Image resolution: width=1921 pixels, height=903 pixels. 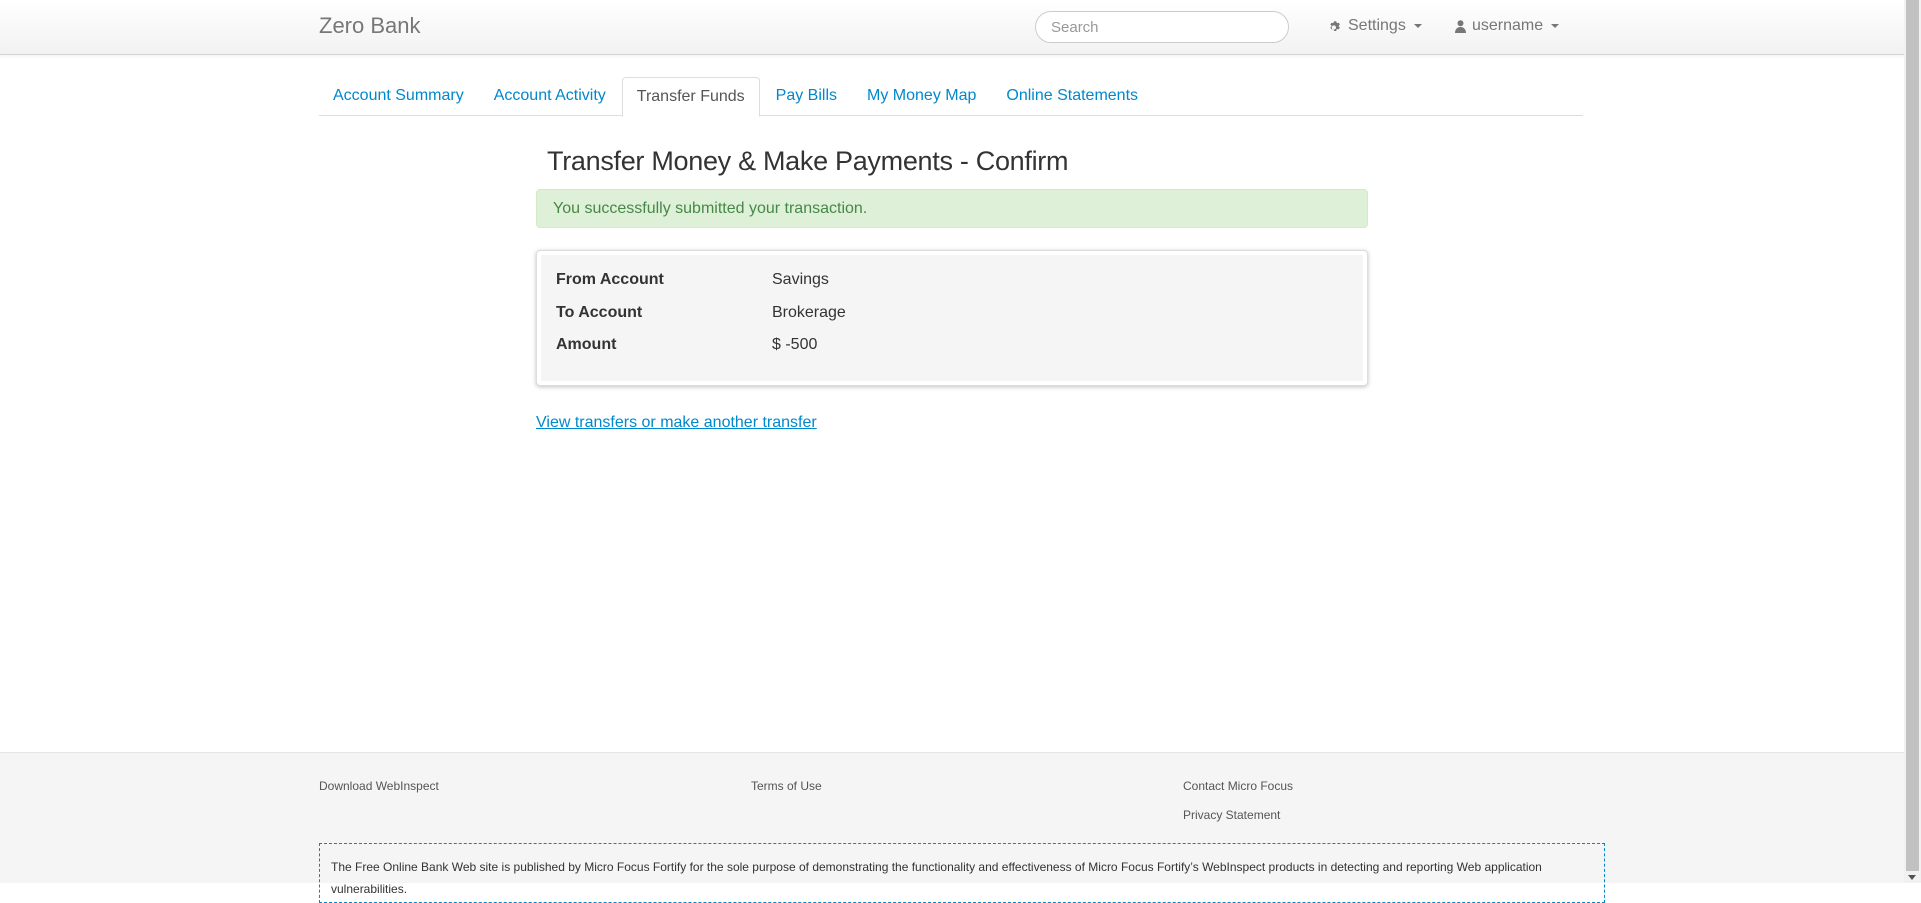 What do you see at coordinates (921, 96) in the screenshot?
I see `tab-my-money-map: My Money Map` at bounding box center [921, 96].